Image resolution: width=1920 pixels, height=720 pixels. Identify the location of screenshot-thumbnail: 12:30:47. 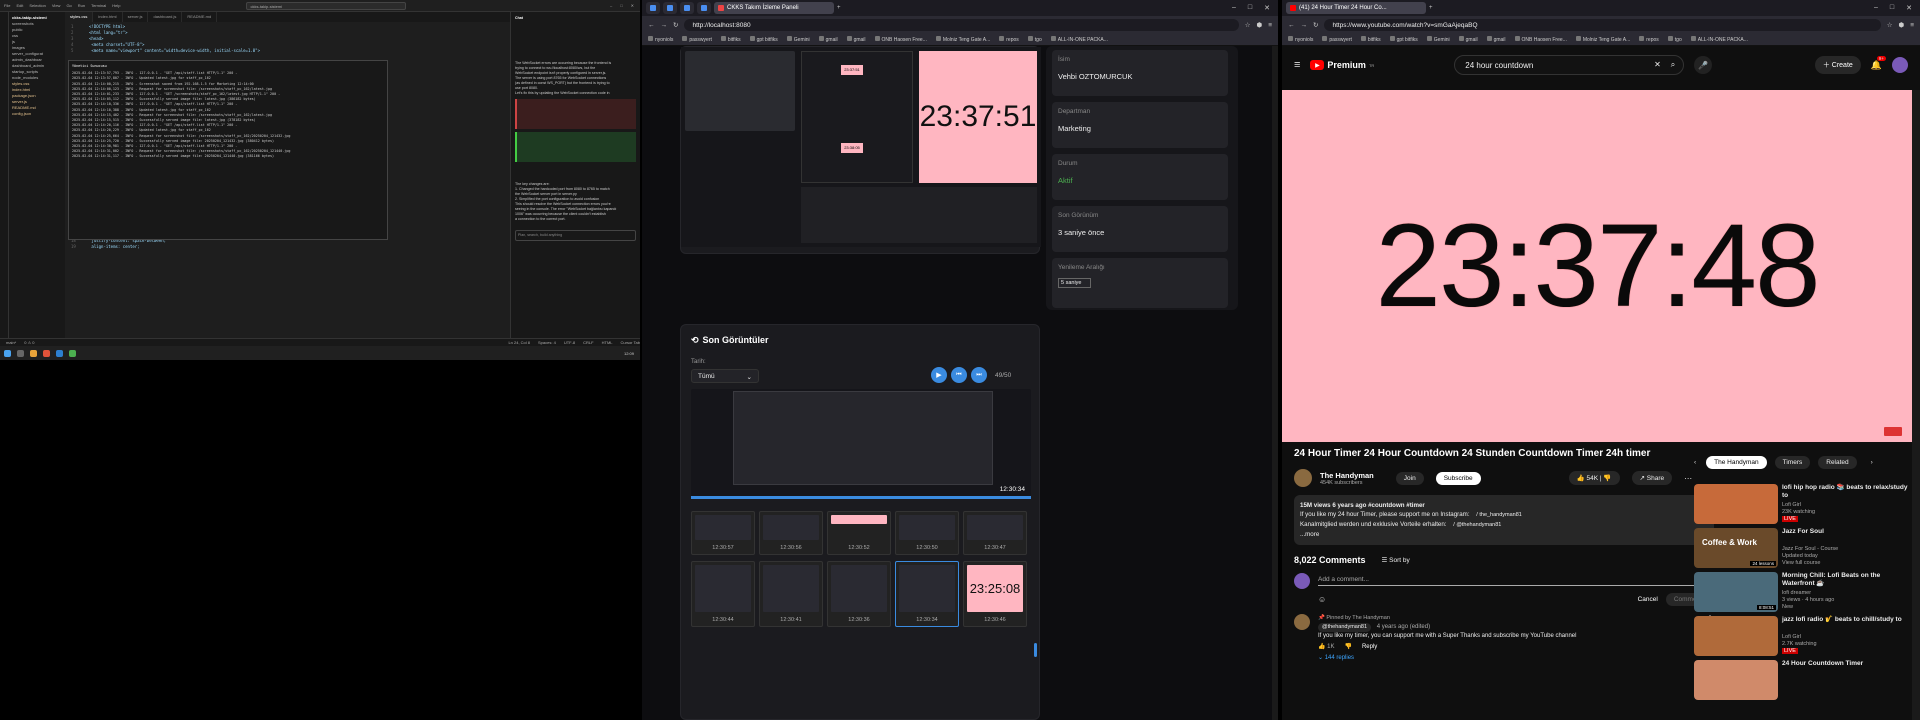
(995, 533).